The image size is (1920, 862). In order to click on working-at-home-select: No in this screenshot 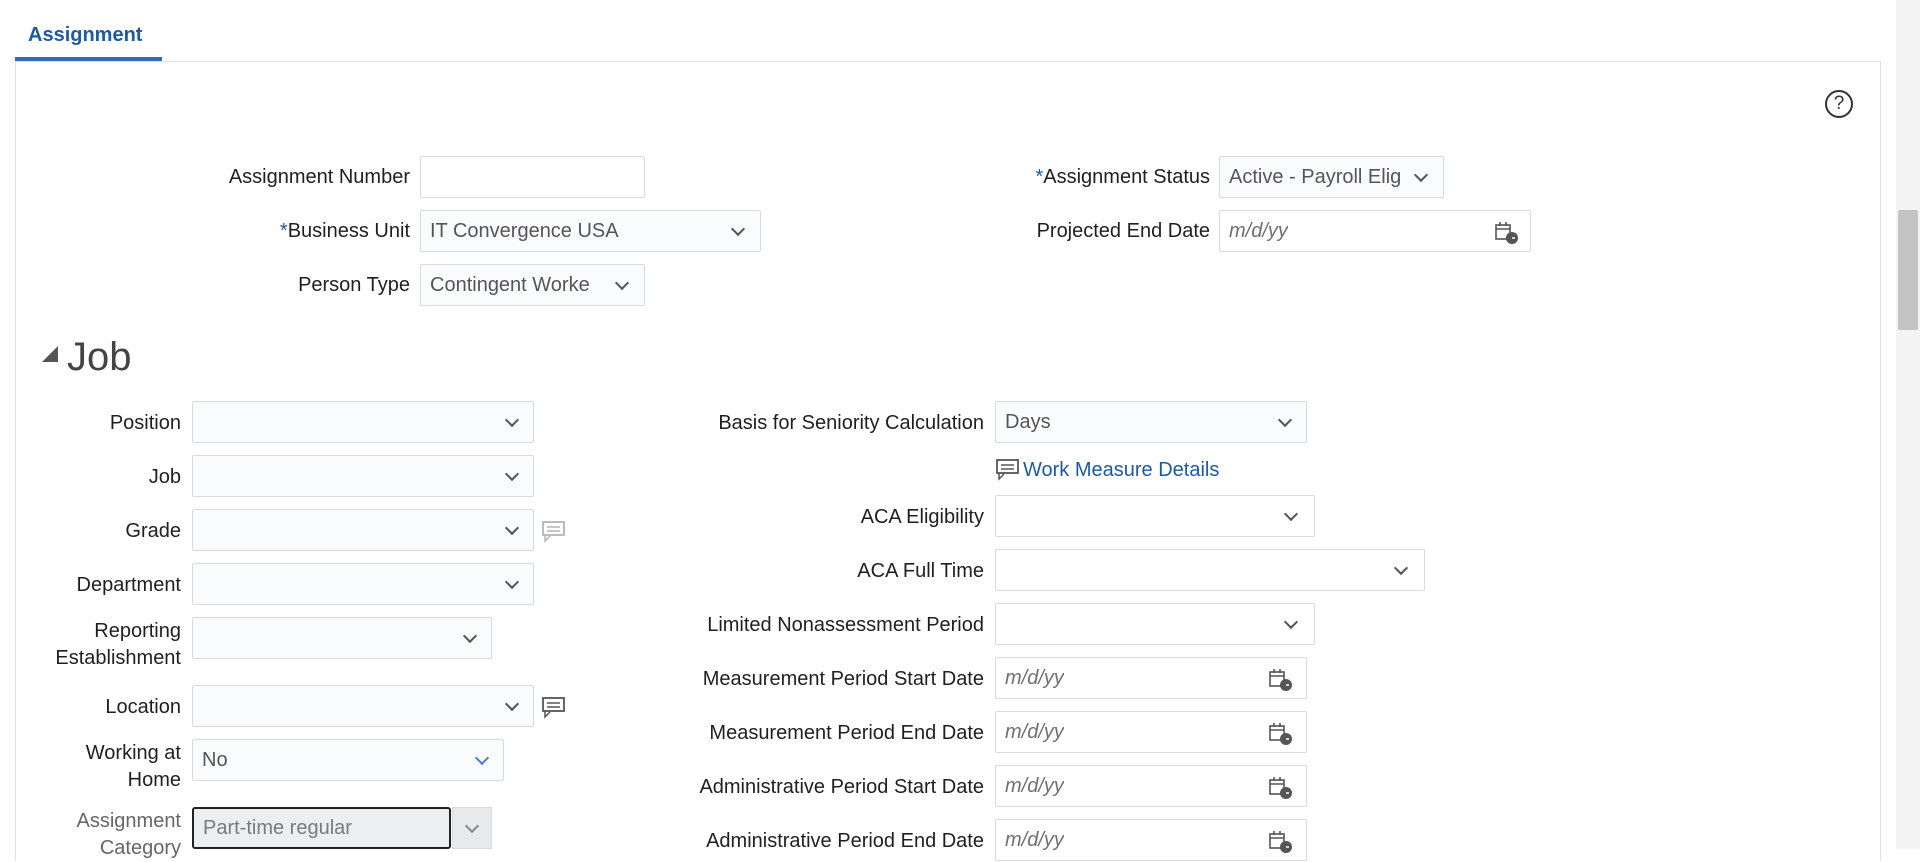, I will do `click(348, 760)`.